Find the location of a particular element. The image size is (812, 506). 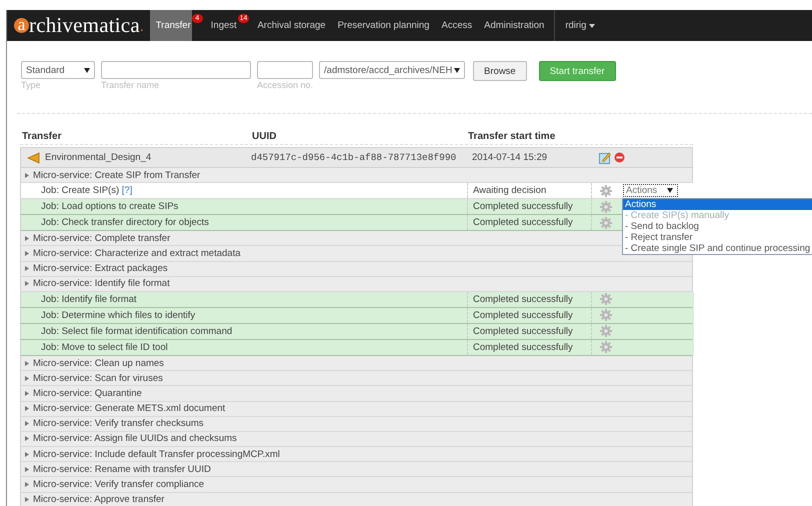

job-label: Job: Load options to create SIPs is located at coordinates (109, 206).